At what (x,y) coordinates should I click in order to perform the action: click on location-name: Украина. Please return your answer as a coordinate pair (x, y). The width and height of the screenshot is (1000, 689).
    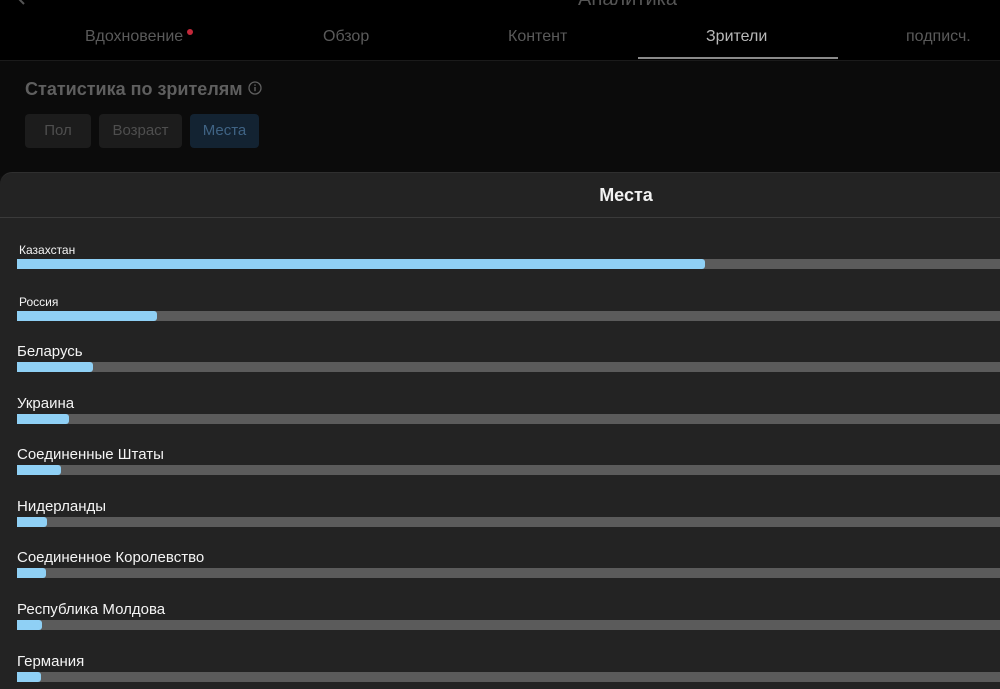
    Looking at the image, I should click on (46, 403).